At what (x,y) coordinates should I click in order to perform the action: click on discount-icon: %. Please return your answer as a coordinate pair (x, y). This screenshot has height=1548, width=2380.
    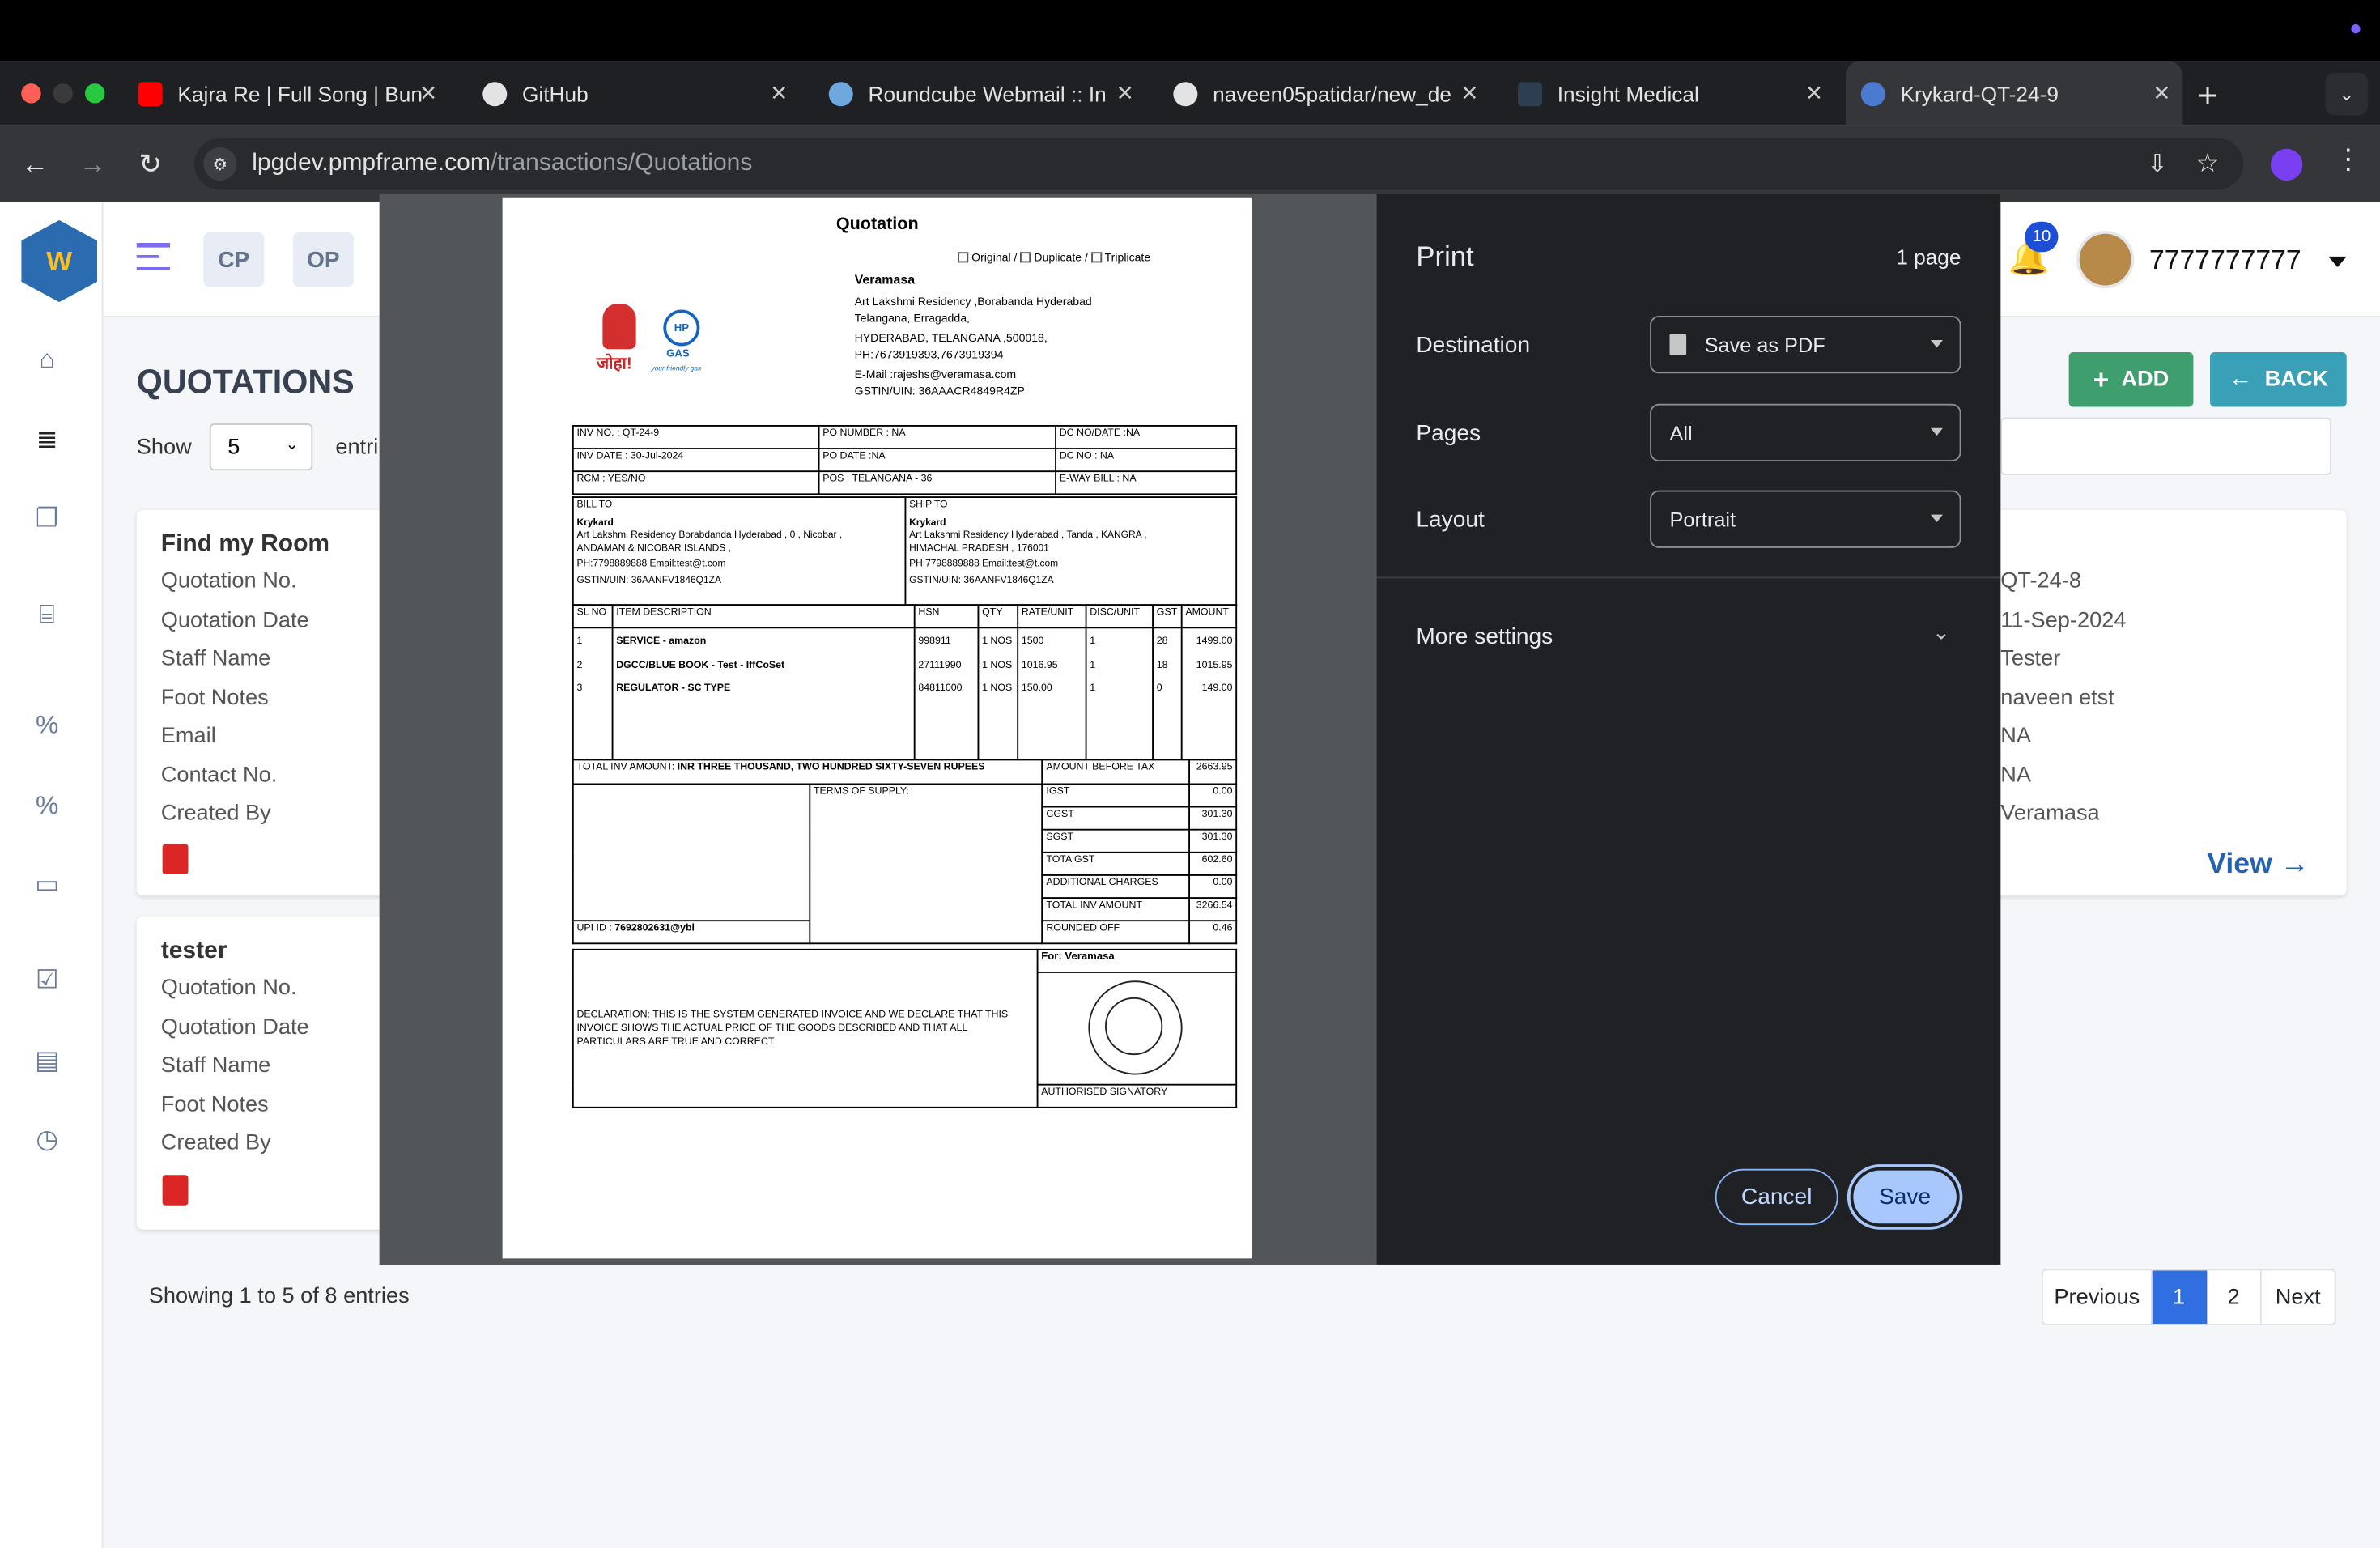
    Looking at the image, I should click on (47, 806).